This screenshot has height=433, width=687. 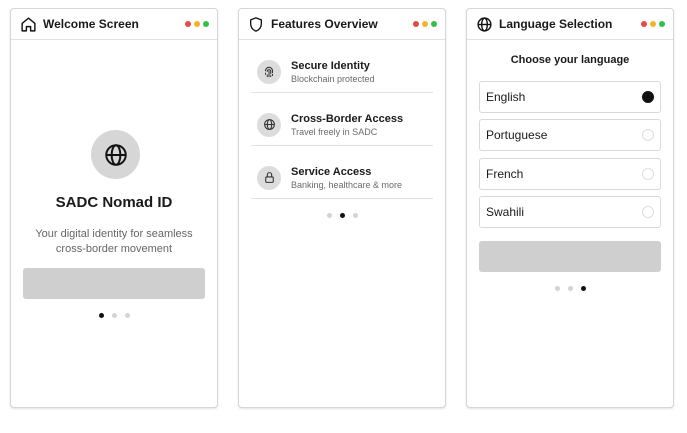 I want to click on feature-subtitle: Banking, healthcare & more, so click(x=347, y=184).